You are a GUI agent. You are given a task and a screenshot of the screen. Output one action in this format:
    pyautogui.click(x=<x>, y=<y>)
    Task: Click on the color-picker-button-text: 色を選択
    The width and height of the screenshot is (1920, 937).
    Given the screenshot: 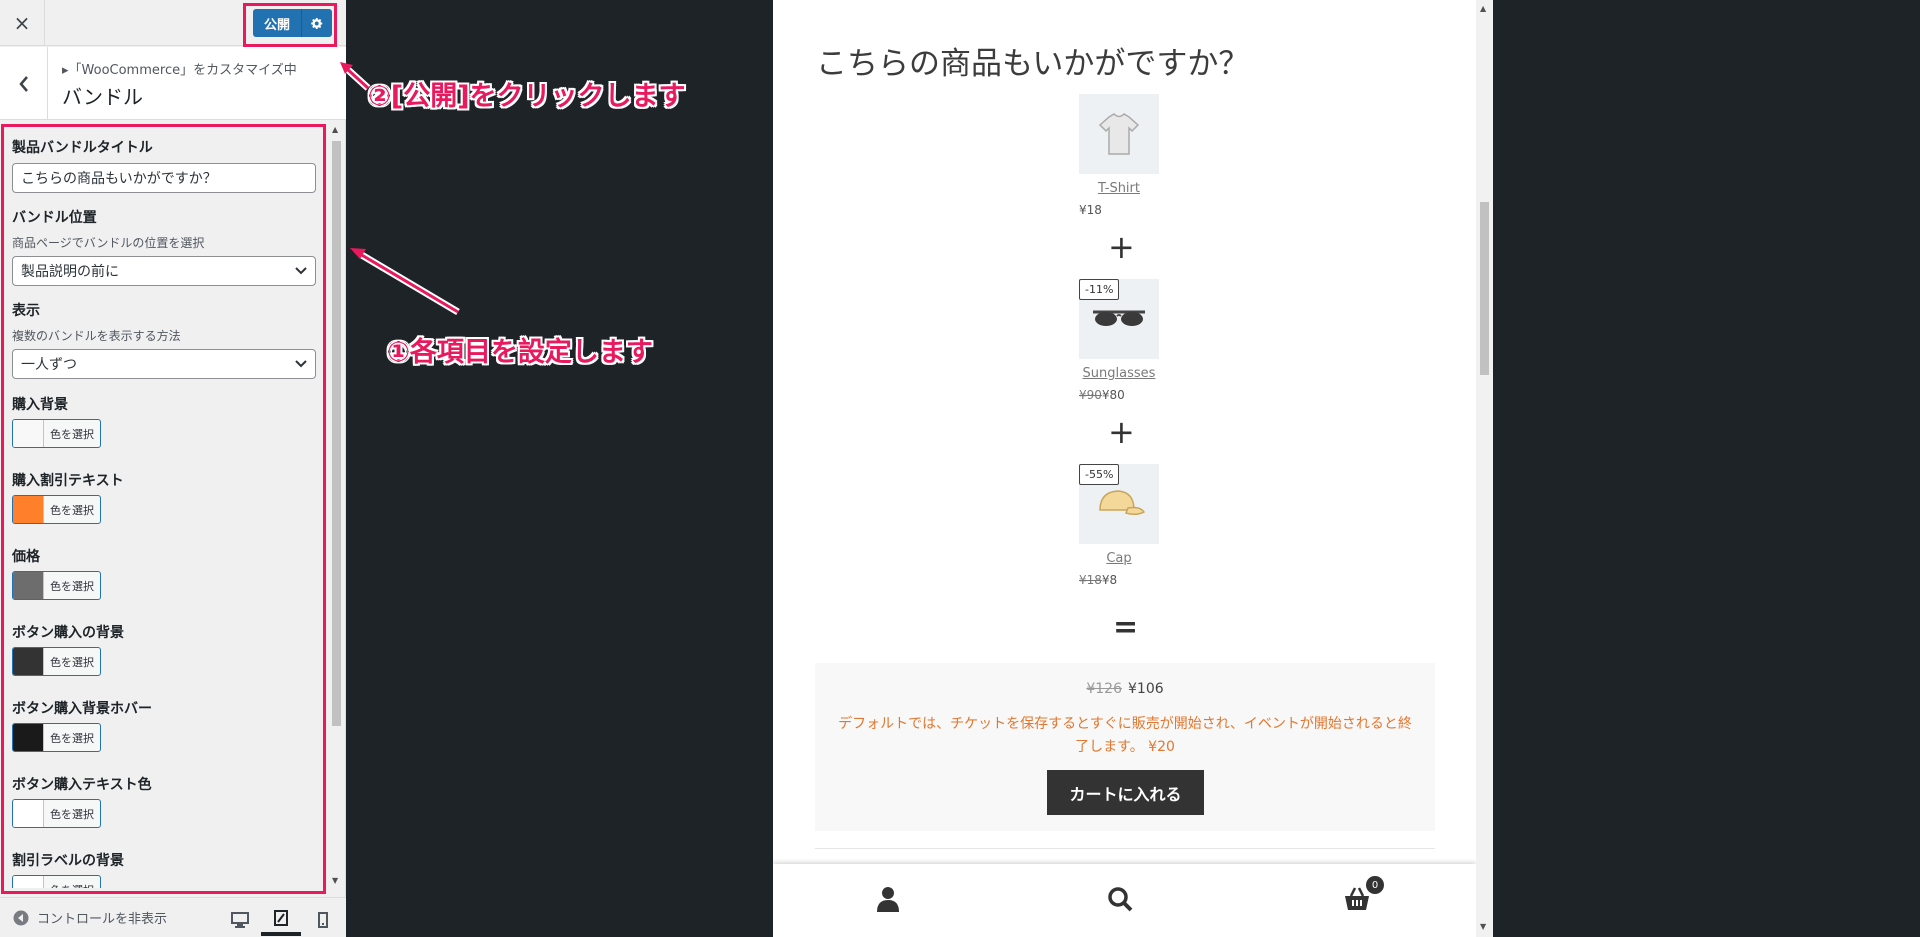 What is the action you would take?
    pyautogui.click(x=56, y=813)
    